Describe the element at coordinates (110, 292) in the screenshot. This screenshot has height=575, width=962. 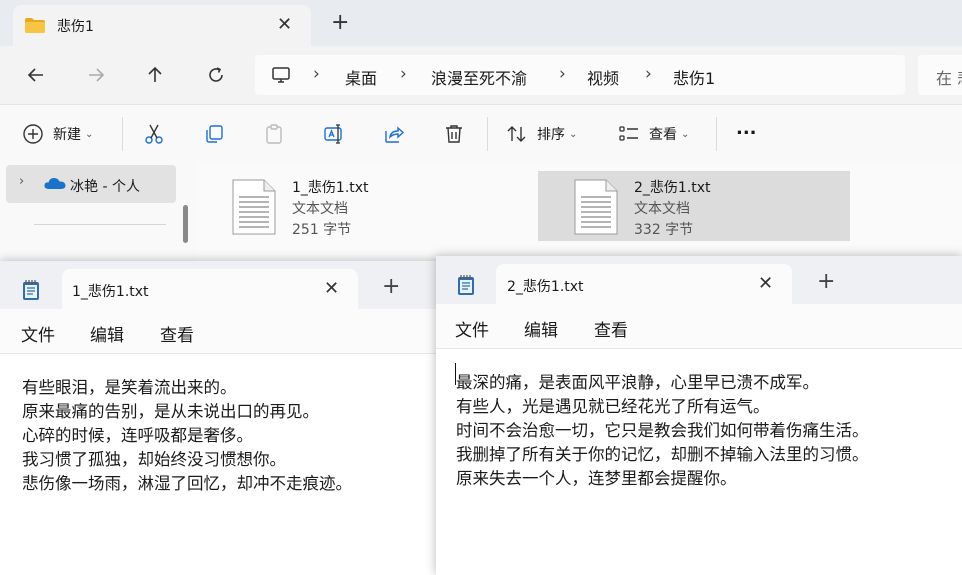
I see `notepad-tab-title: 1_悲伤1.txt` at that location.